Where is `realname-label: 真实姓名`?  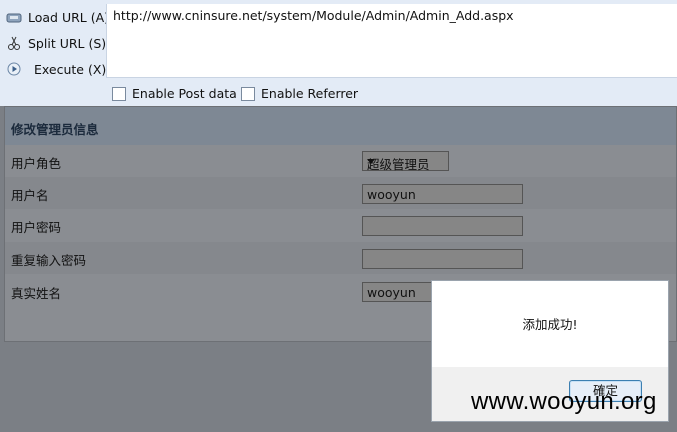
realname-label: 真实姓名 is located at coordinates (36, 293).